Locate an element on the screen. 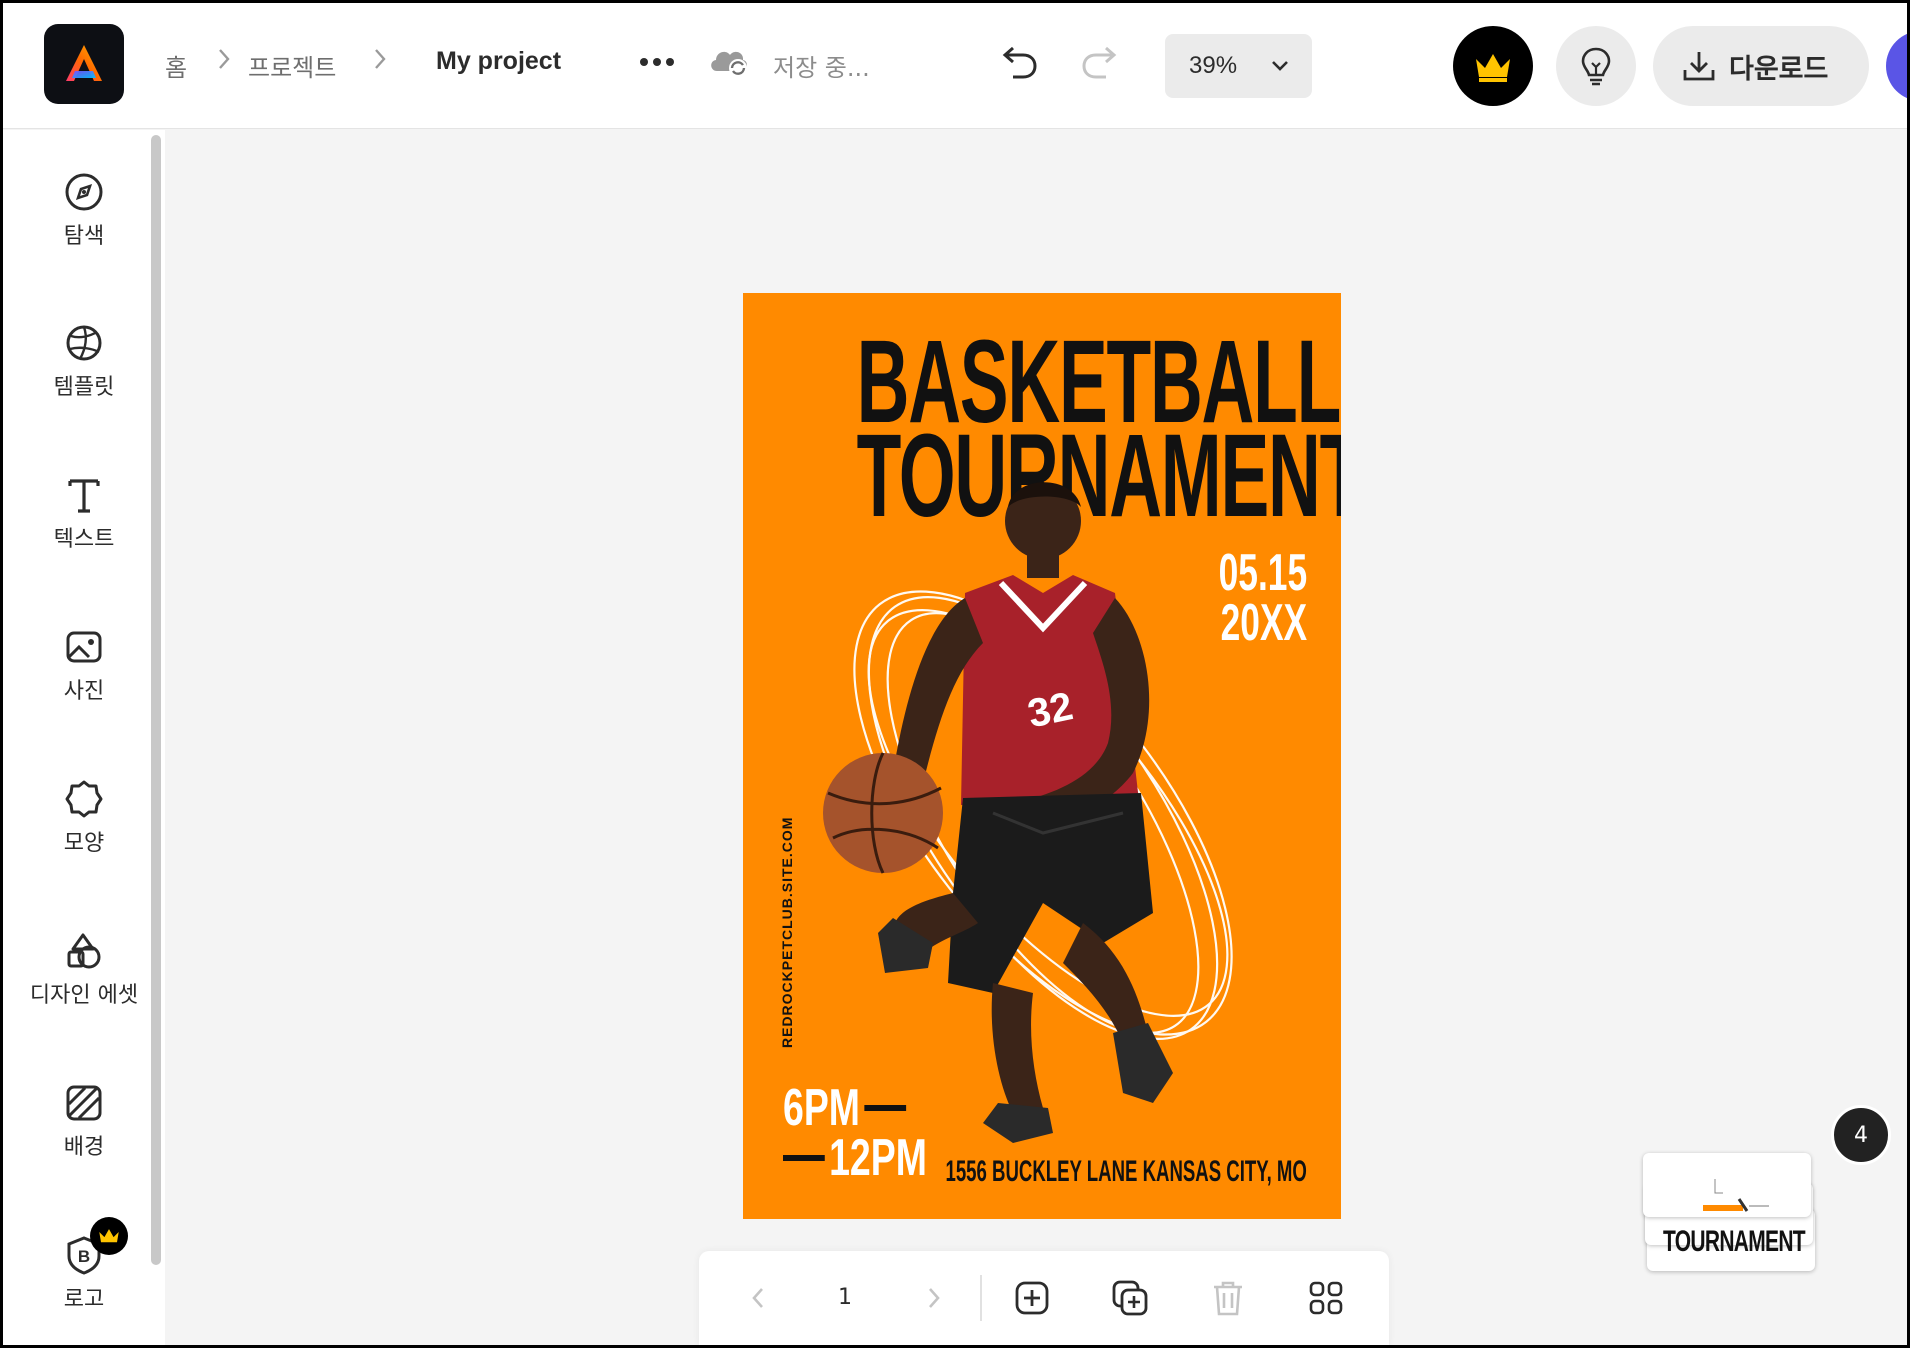 The height and width of the screenshot is (1348, 1910). duplicate-page-button is located at coordinates (1130, 1298).